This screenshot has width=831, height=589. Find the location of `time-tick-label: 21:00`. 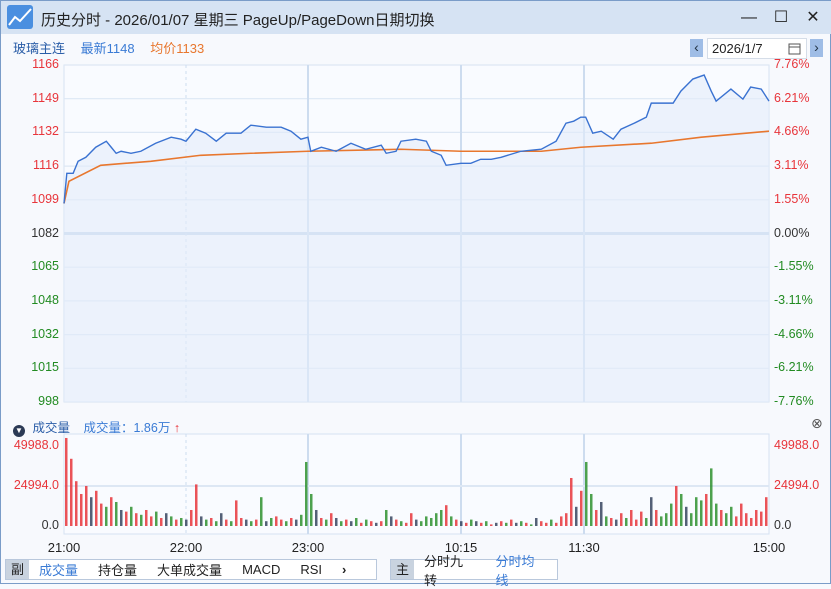

time-tick-label: 21:00 is located at coordinates (64, 547).